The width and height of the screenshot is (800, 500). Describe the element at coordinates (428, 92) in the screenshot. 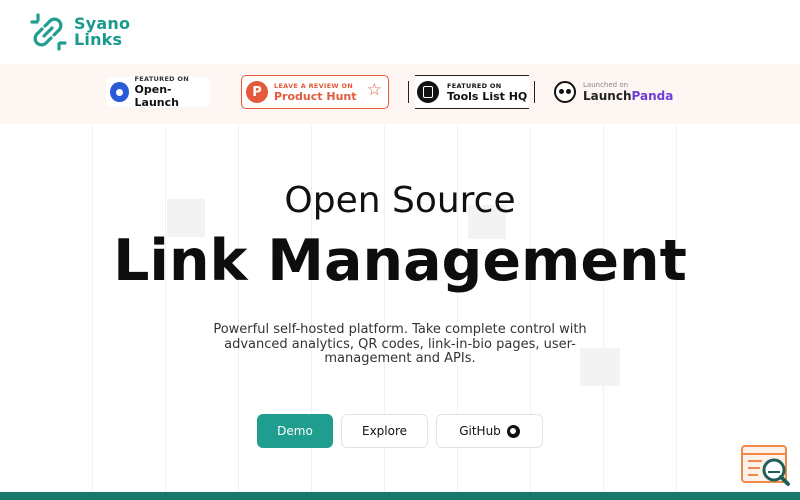

I see `tools-list-icon` at that location.